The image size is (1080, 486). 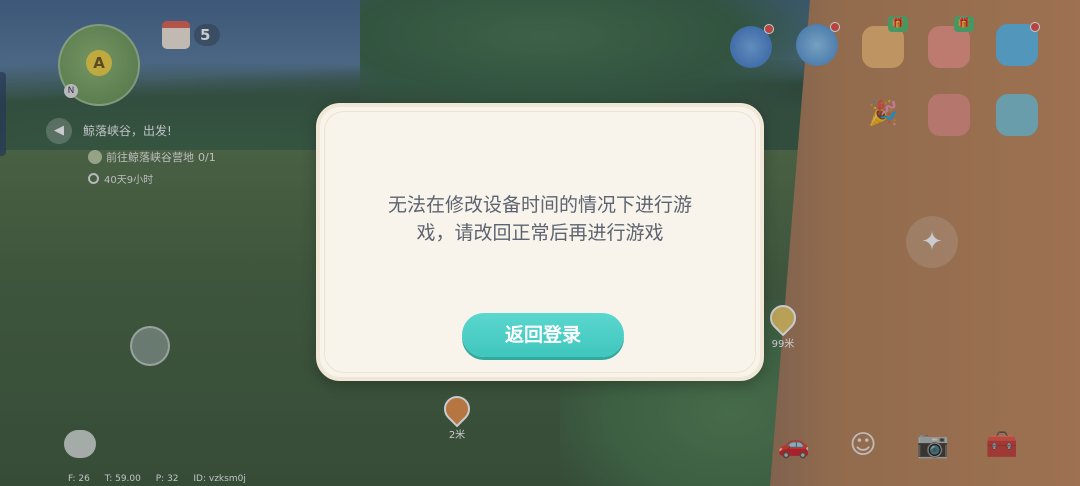 I want to click on return-to-login-button: 返回登录, so click(x=543, y=335).